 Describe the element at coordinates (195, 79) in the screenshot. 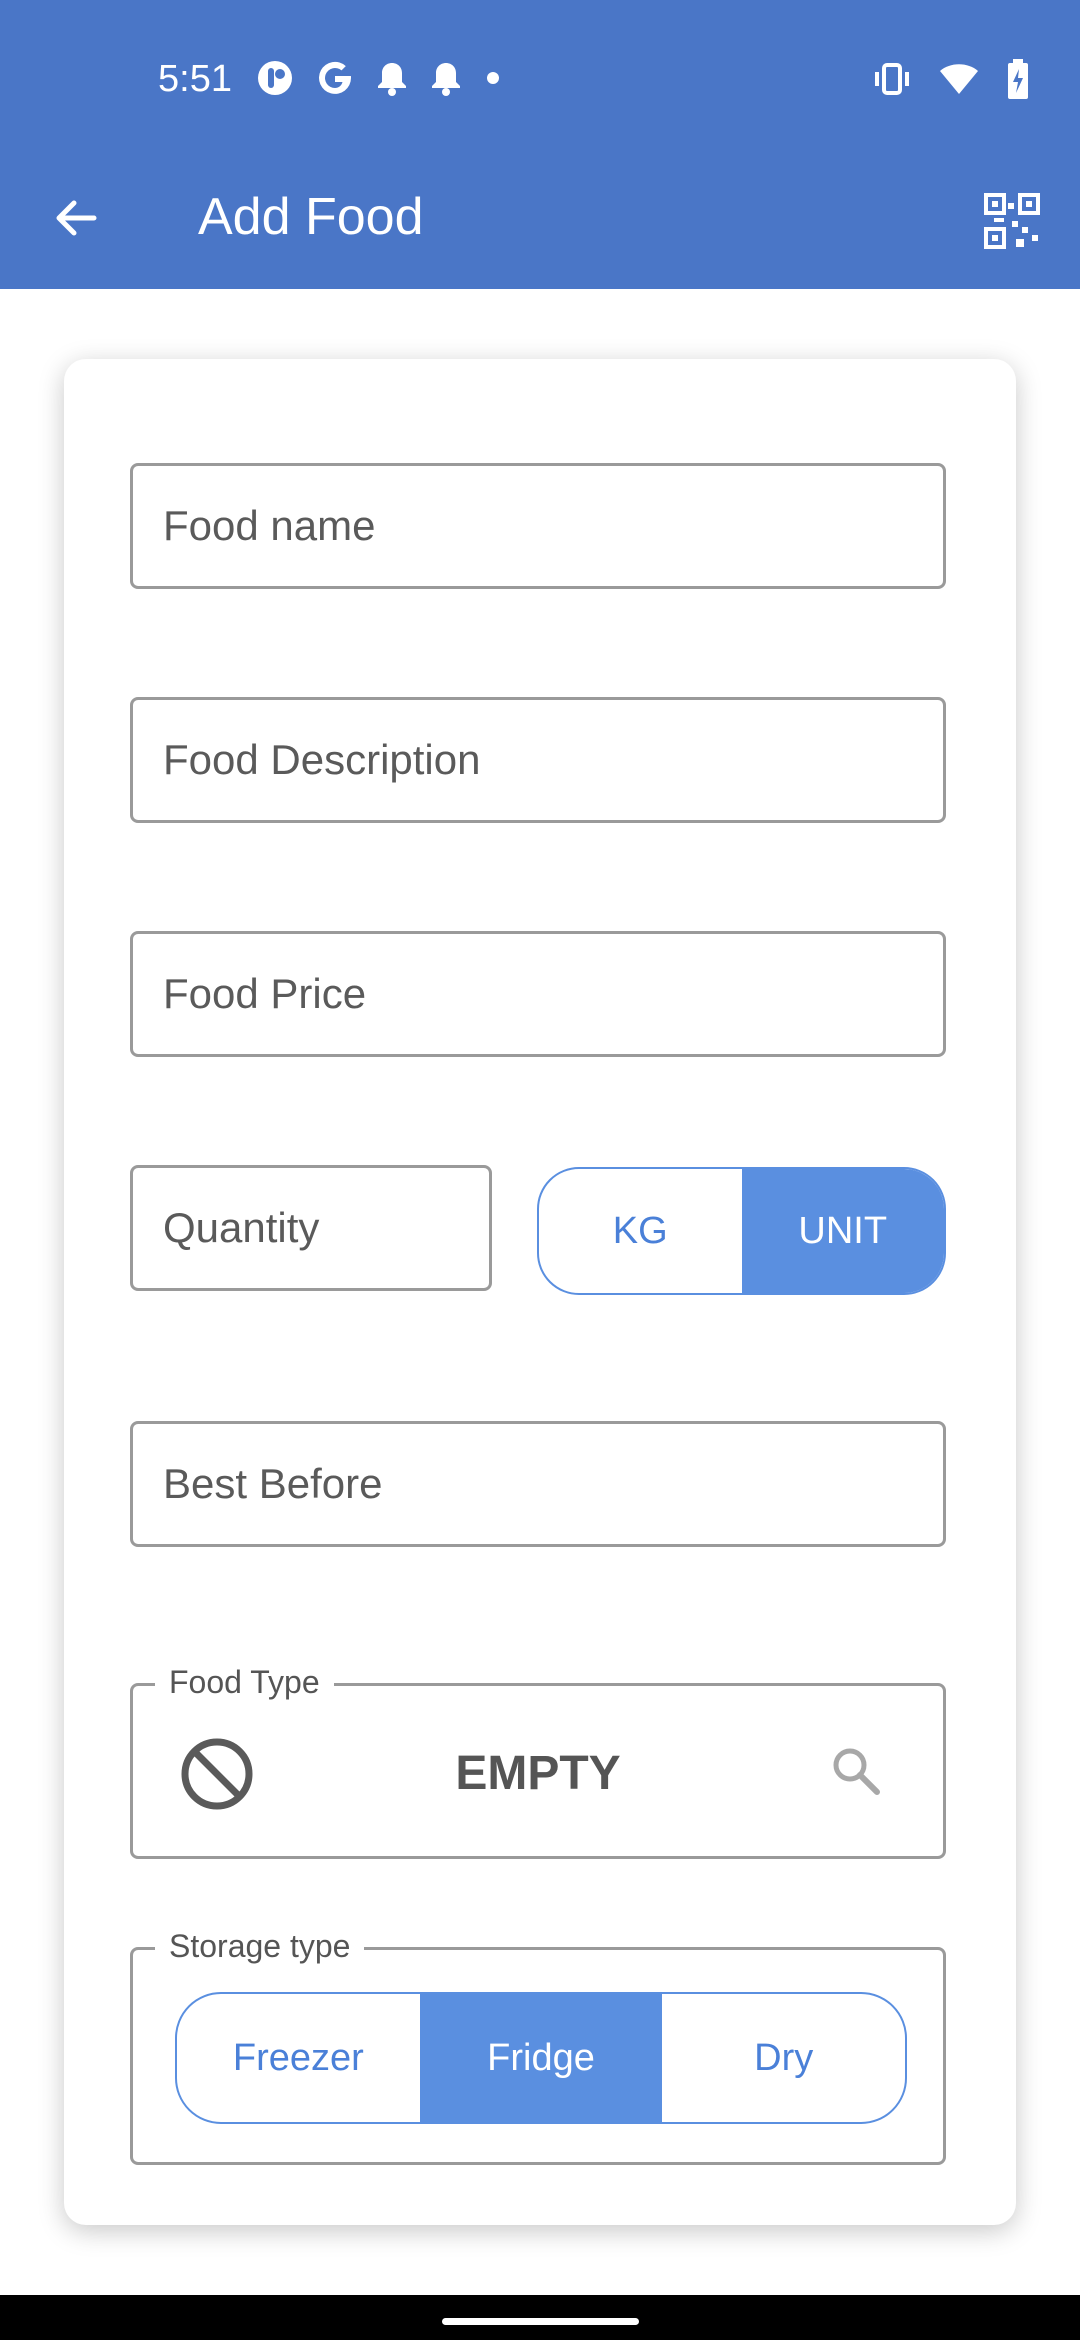

I see `status-time: 5:51` at that location.